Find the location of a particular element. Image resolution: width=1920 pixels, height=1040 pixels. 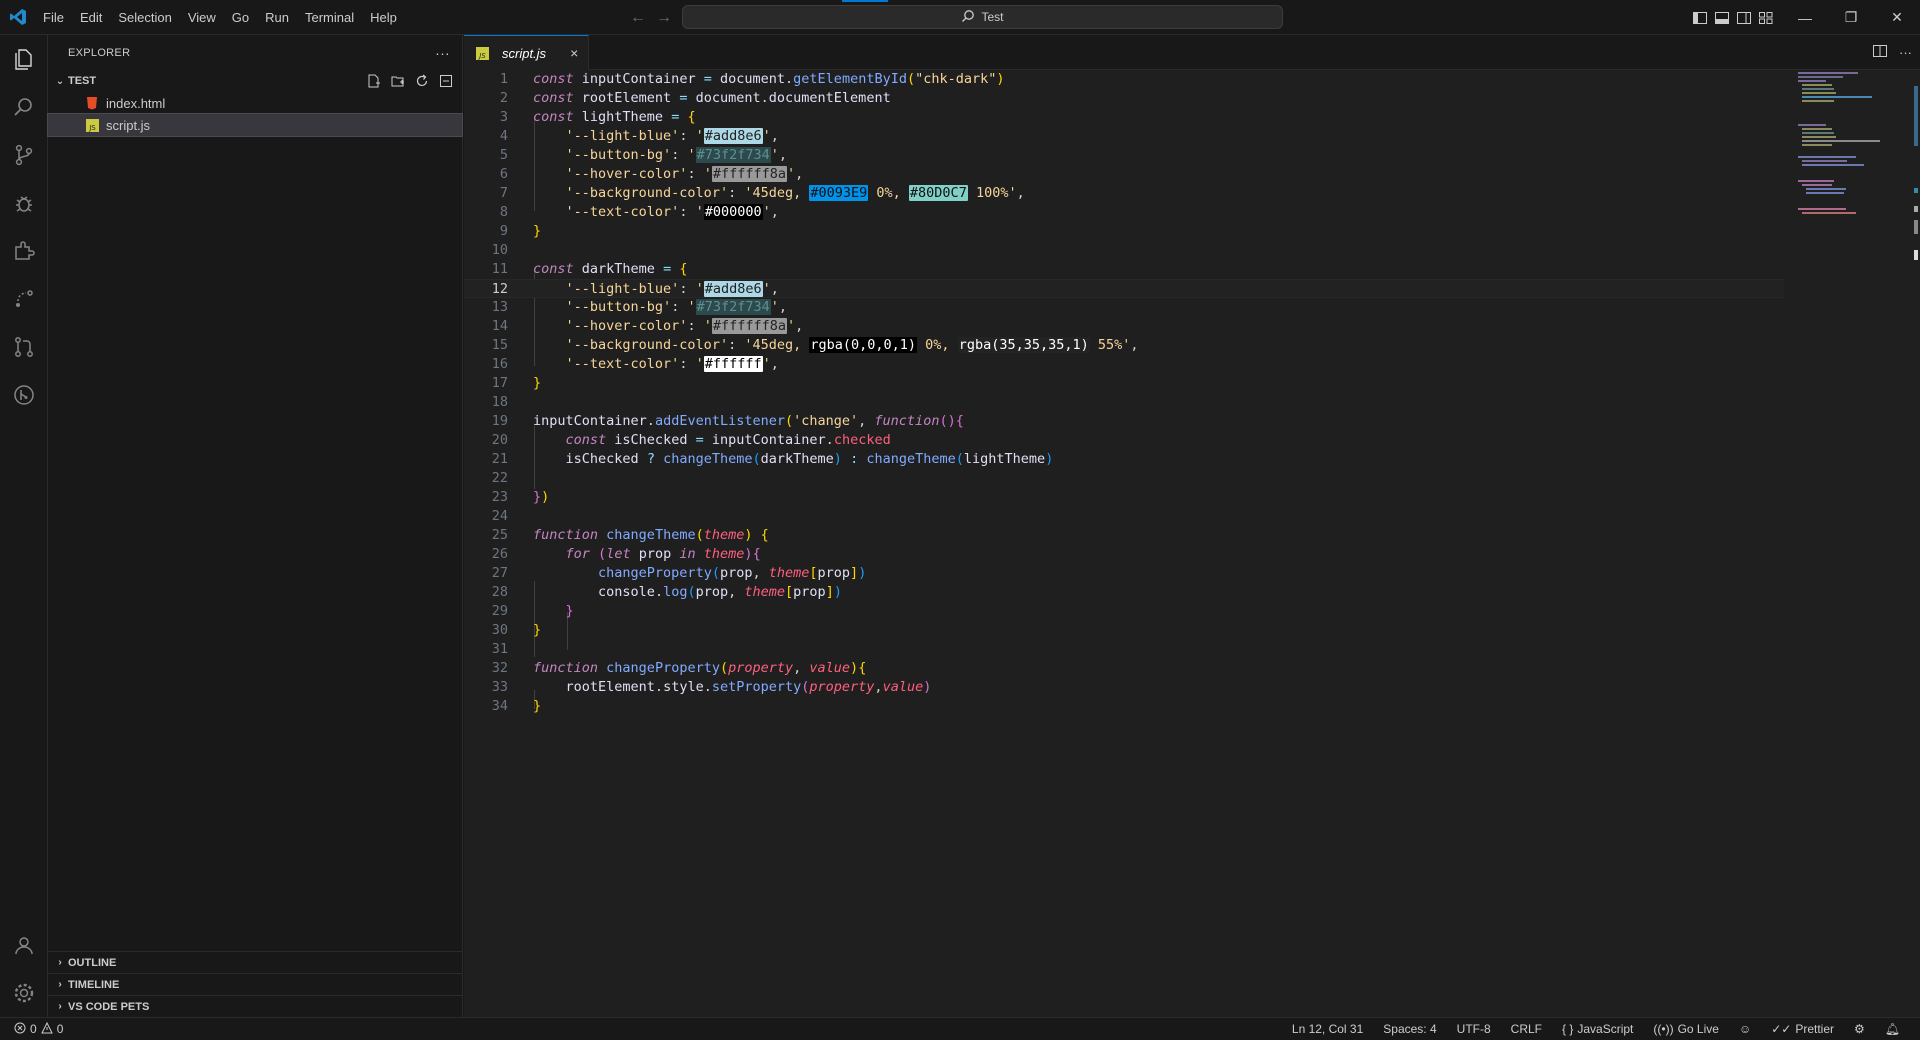

run-debug-icon is located at coordinates (24, 203).